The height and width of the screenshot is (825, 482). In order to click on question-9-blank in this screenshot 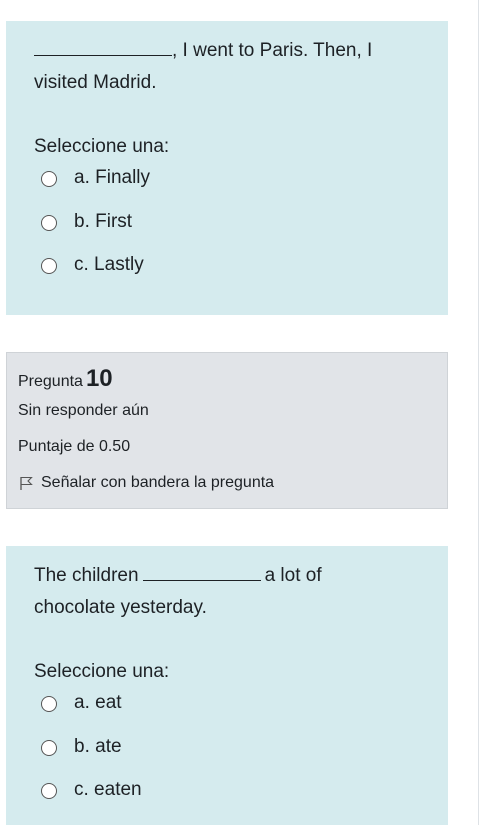, I will do `click(103, 47)`.